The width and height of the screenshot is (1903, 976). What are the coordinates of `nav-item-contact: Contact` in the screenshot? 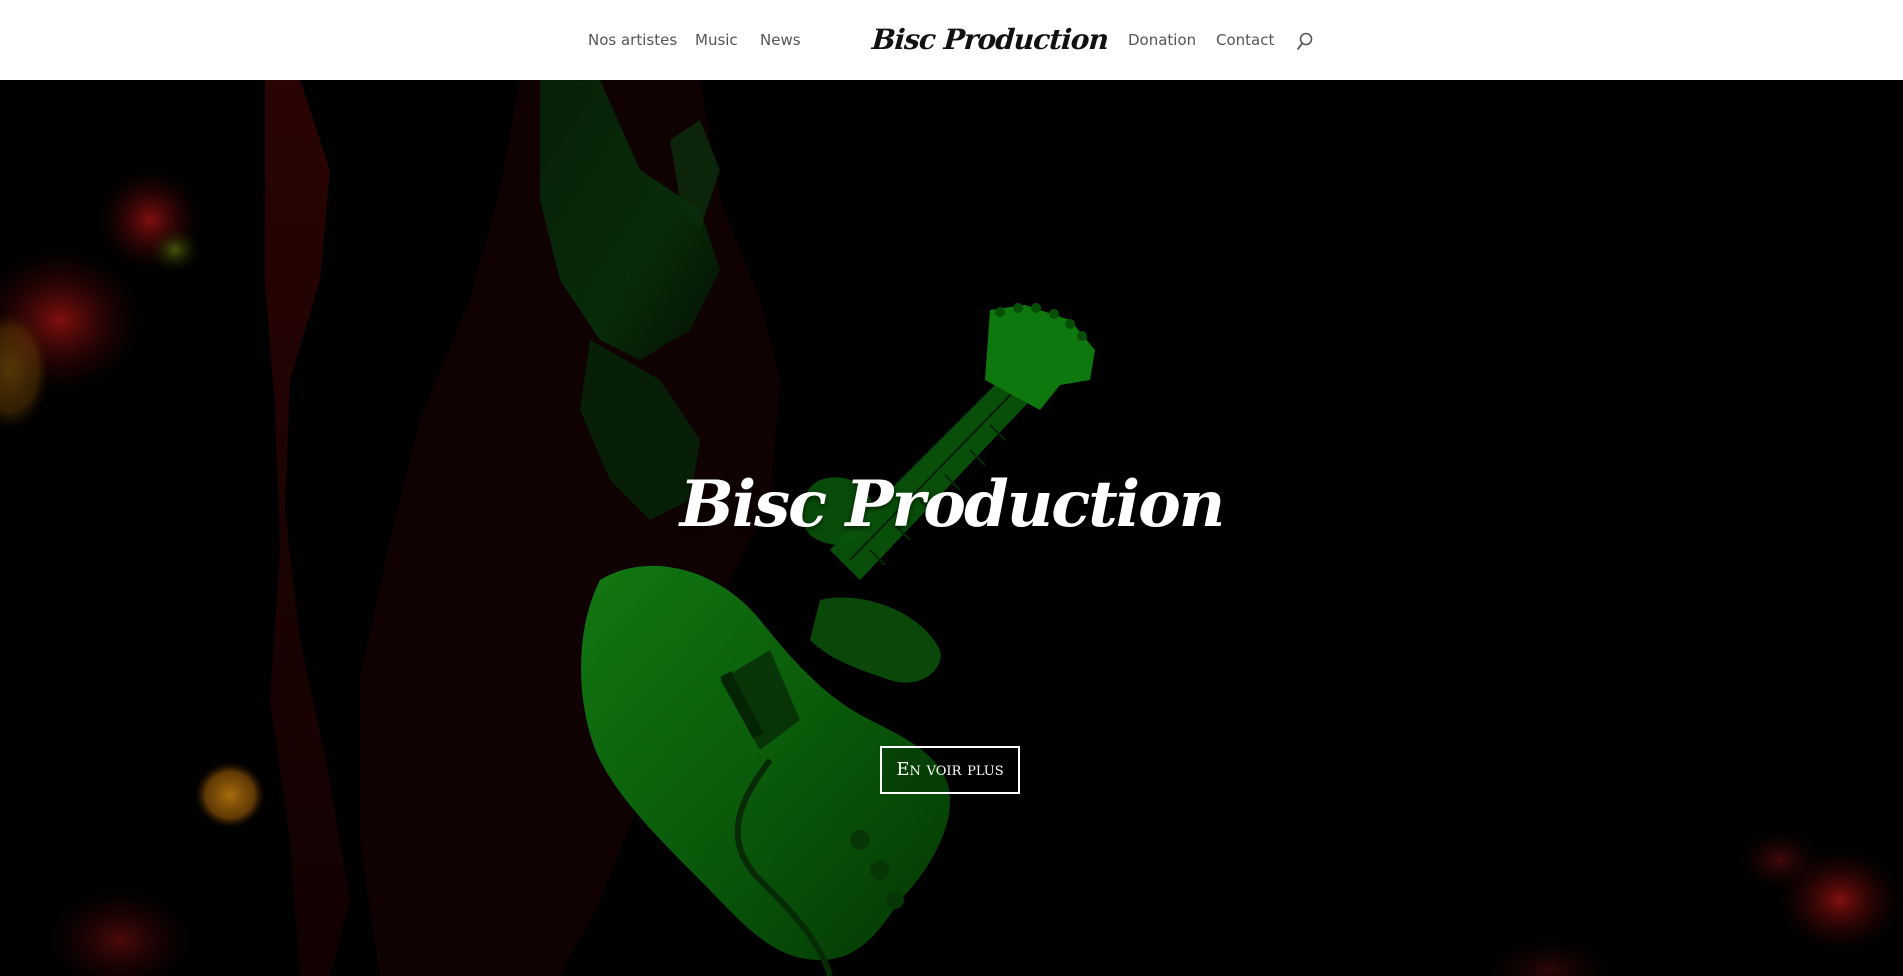 It's located at (1245, 40).